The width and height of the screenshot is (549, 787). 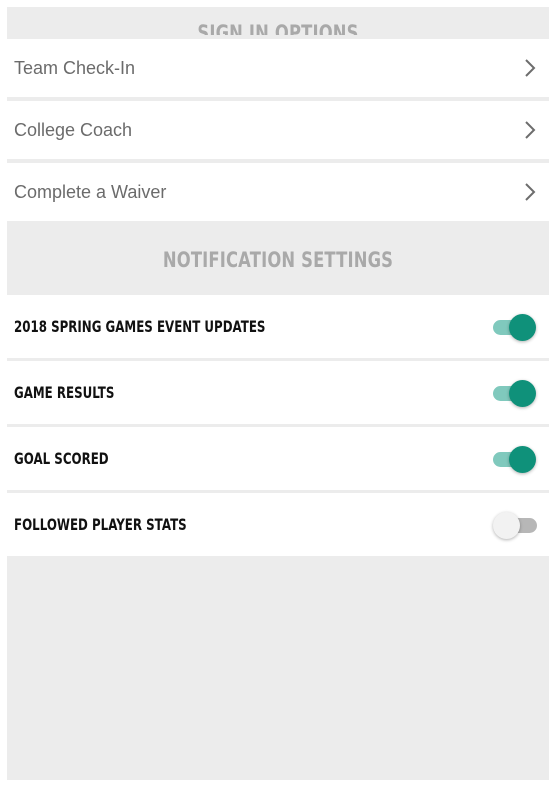 What do you see at coordinates (100, 524) in the screenshot?
I see `notification-label: FOLLOWED PLAYER STATS` at bounding box center [100, 524].